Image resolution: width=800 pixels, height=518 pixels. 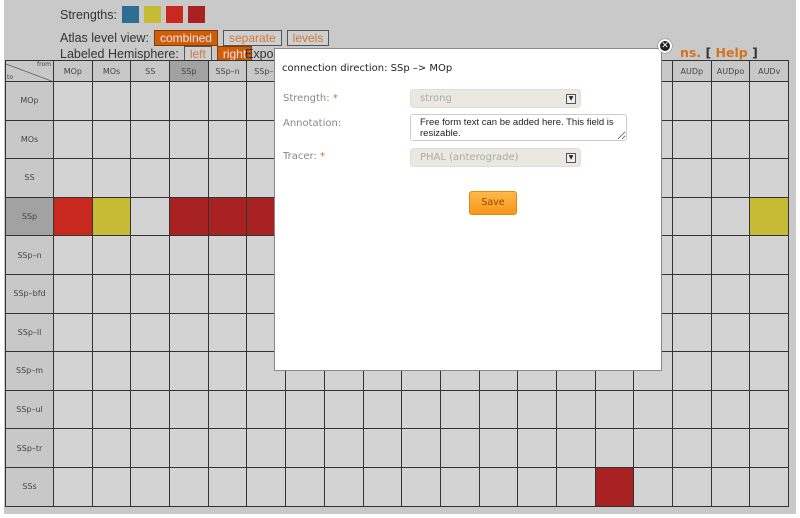 What do you see at coordinates (29, 332) in the screenshot?
I see `row-header: SSp–ll` at bounding box center [29, 332].